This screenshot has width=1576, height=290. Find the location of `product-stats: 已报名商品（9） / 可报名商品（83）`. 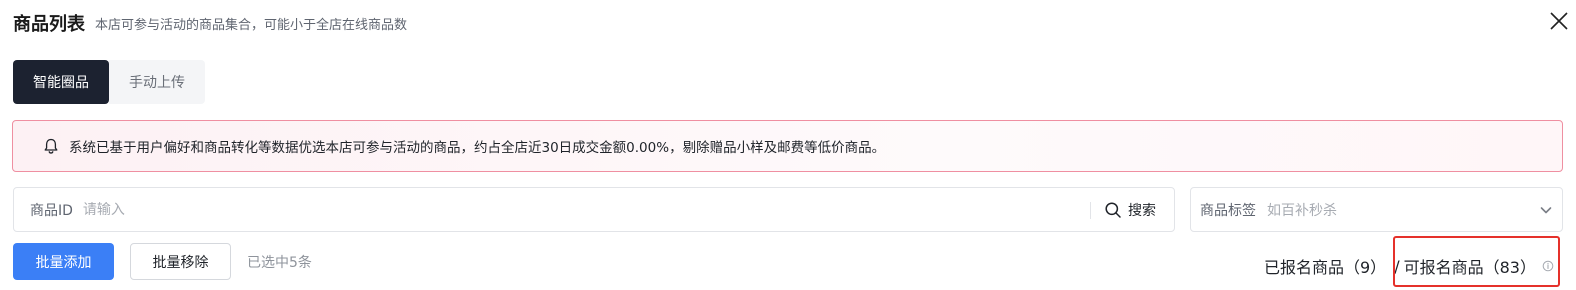

product-stats: 已报名商品（9） / 可报名商品（83） is located at coordinates (1409, 266).